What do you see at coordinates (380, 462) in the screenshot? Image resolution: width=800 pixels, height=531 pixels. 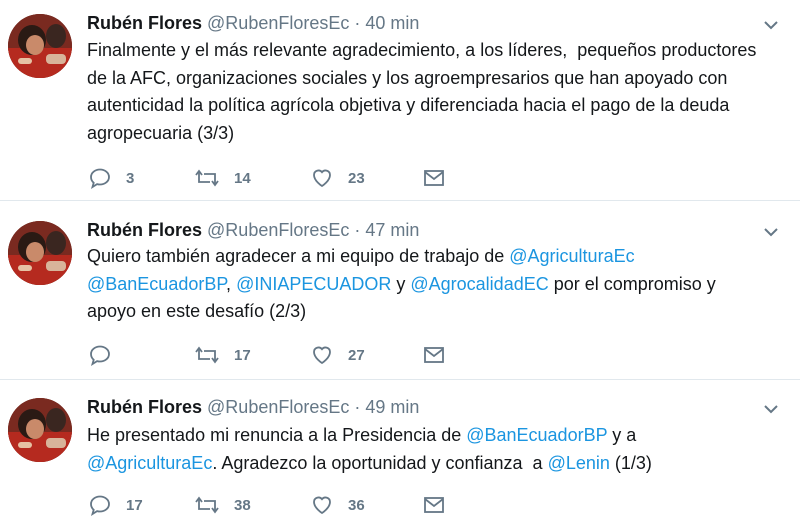 I see `tweet-text-segment: . Agradezco la oportunidad y confianza a` at bounding box center [380, 462].